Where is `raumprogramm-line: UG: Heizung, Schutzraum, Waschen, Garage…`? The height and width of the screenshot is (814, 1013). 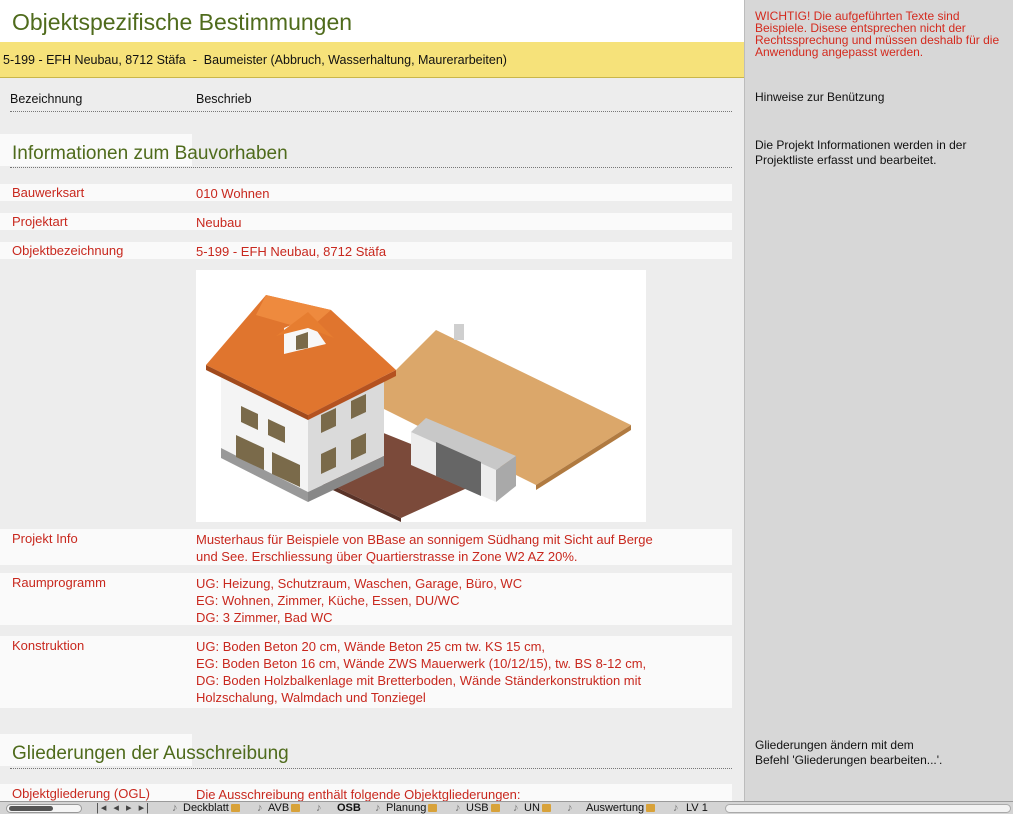 raumprogramm-line: UG: Heizung, Schutzraum, Waschen, Garage… is located at coordinates (359, 583).